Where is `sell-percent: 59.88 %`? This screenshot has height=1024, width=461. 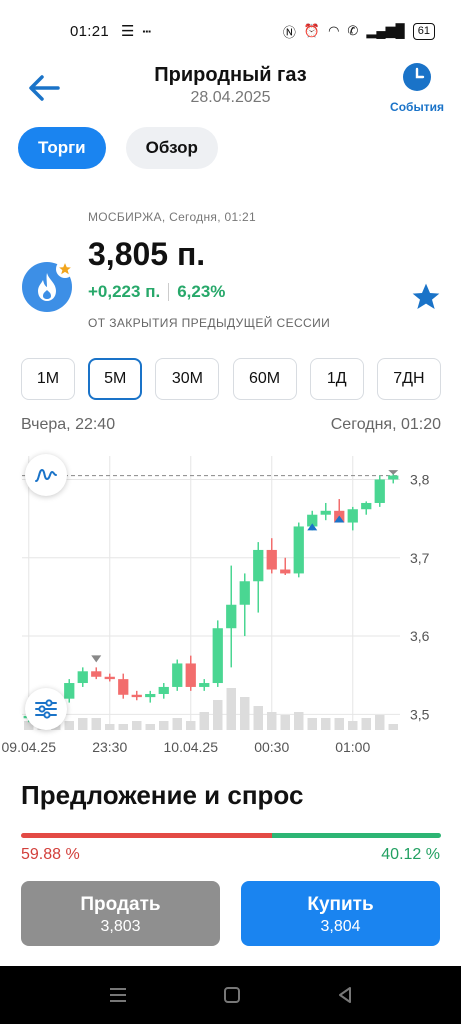 sell-percent: 59.88 % is located at coordinates (50, 854).